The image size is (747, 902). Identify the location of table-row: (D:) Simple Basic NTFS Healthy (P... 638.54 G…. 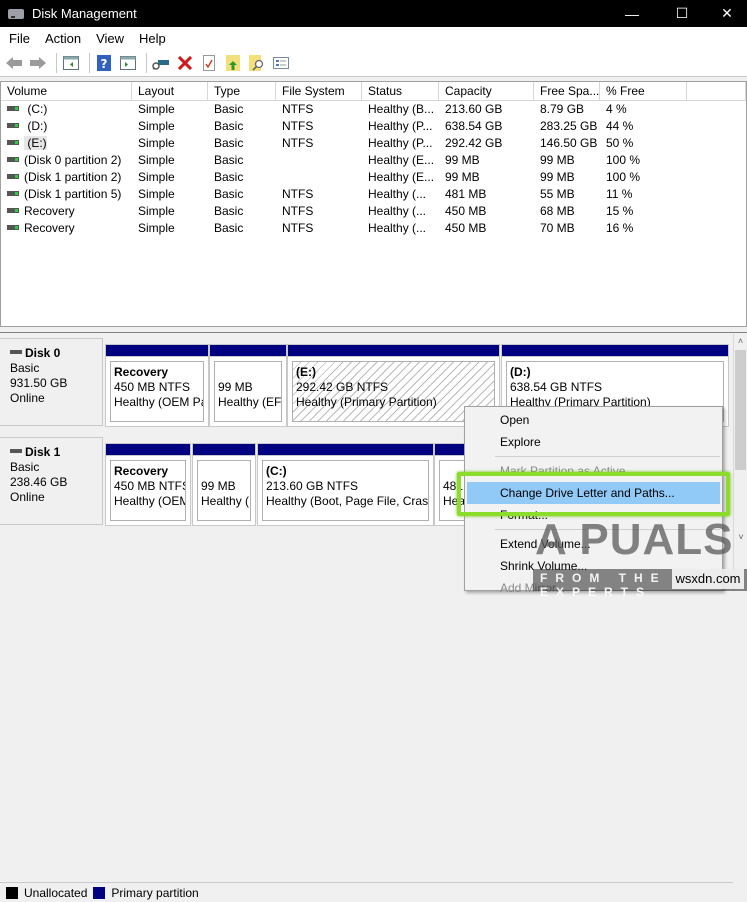
(373, 126).